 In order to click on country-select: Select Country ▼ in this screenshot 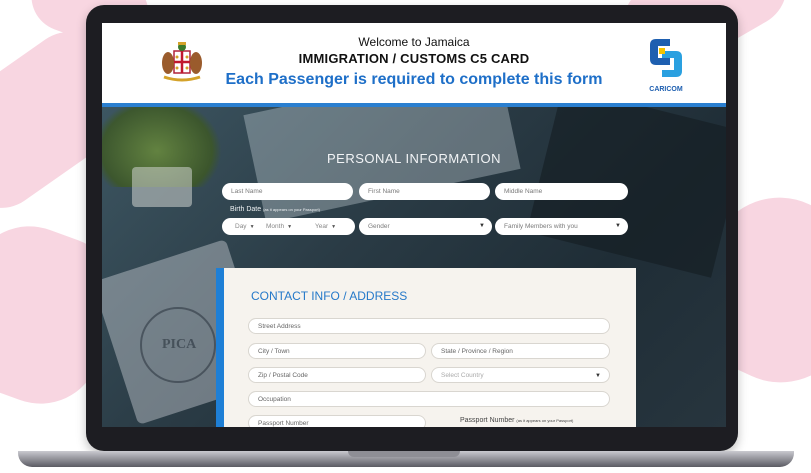, I will do `click(520, 375)`.